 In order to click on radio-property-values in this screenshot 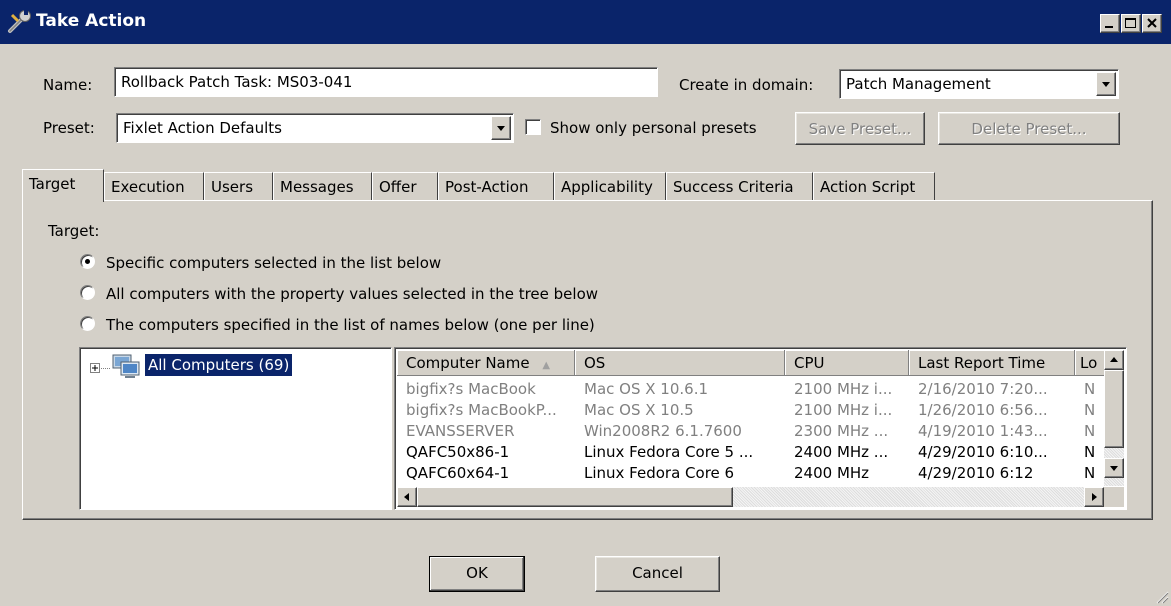, I will do `click(87, 292)`.